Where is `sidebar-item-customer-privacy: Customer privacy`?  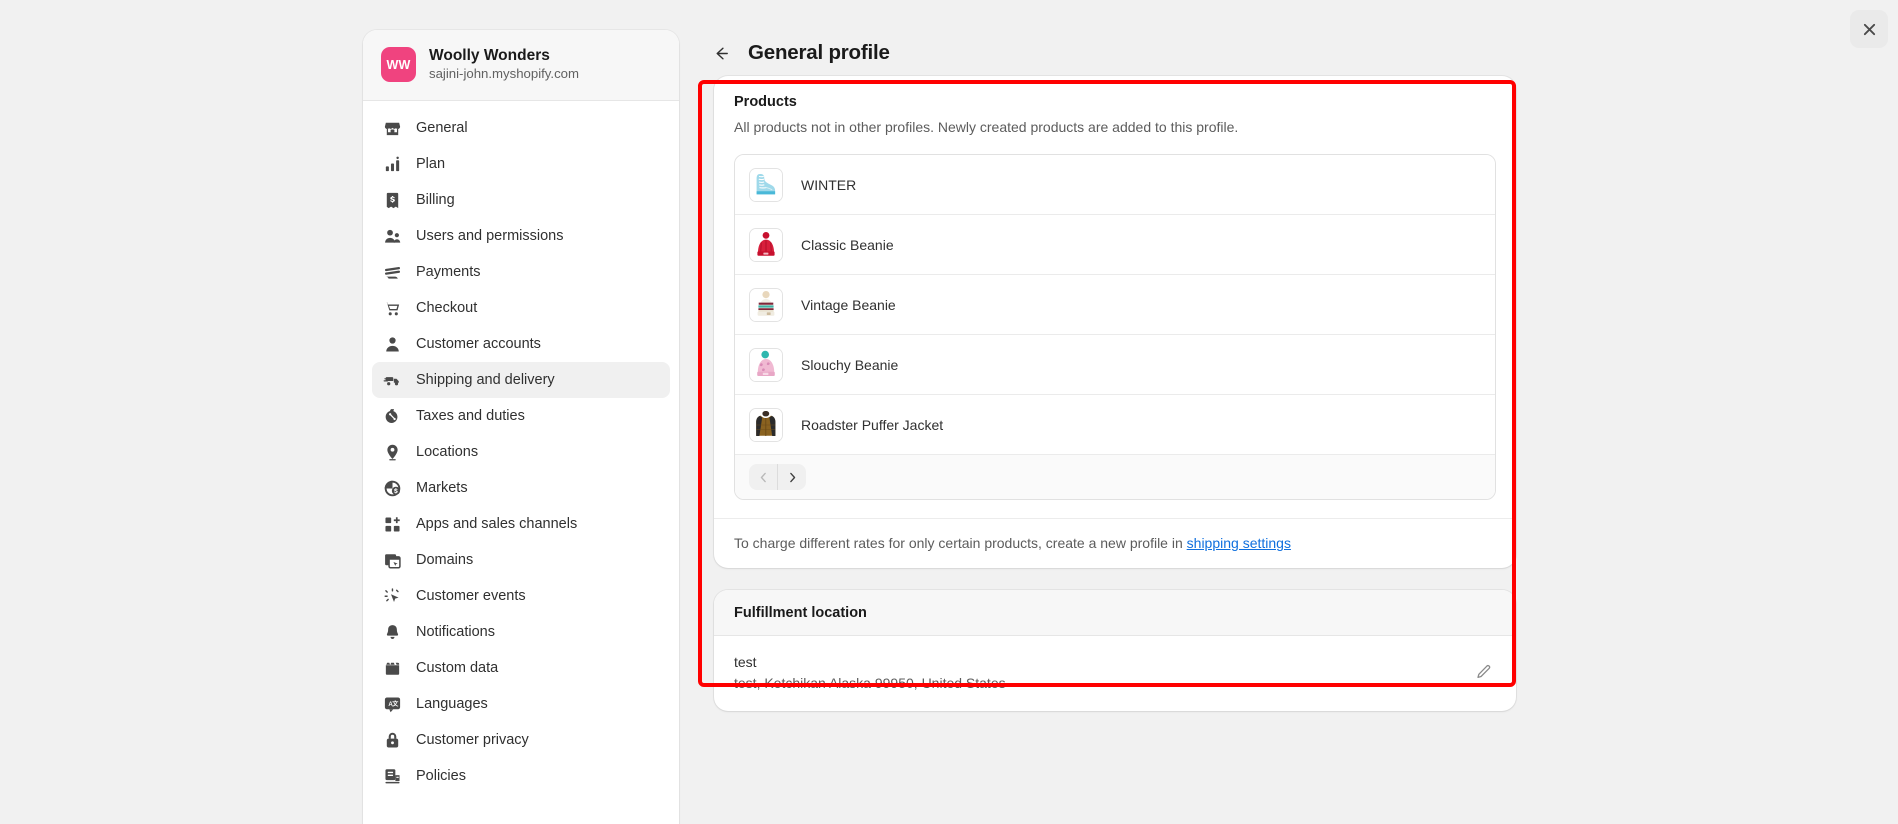
sidebar-item-customer-privacy: Customer privacy is located at coordinates (521, 740).